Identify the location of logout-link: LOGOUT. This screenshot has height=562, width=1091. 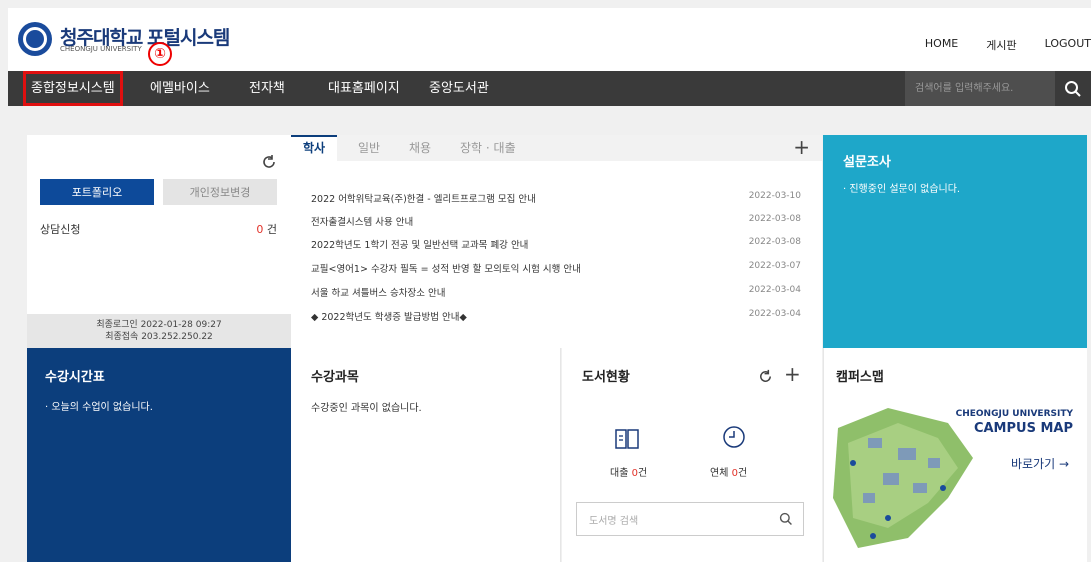
(1068, 45).